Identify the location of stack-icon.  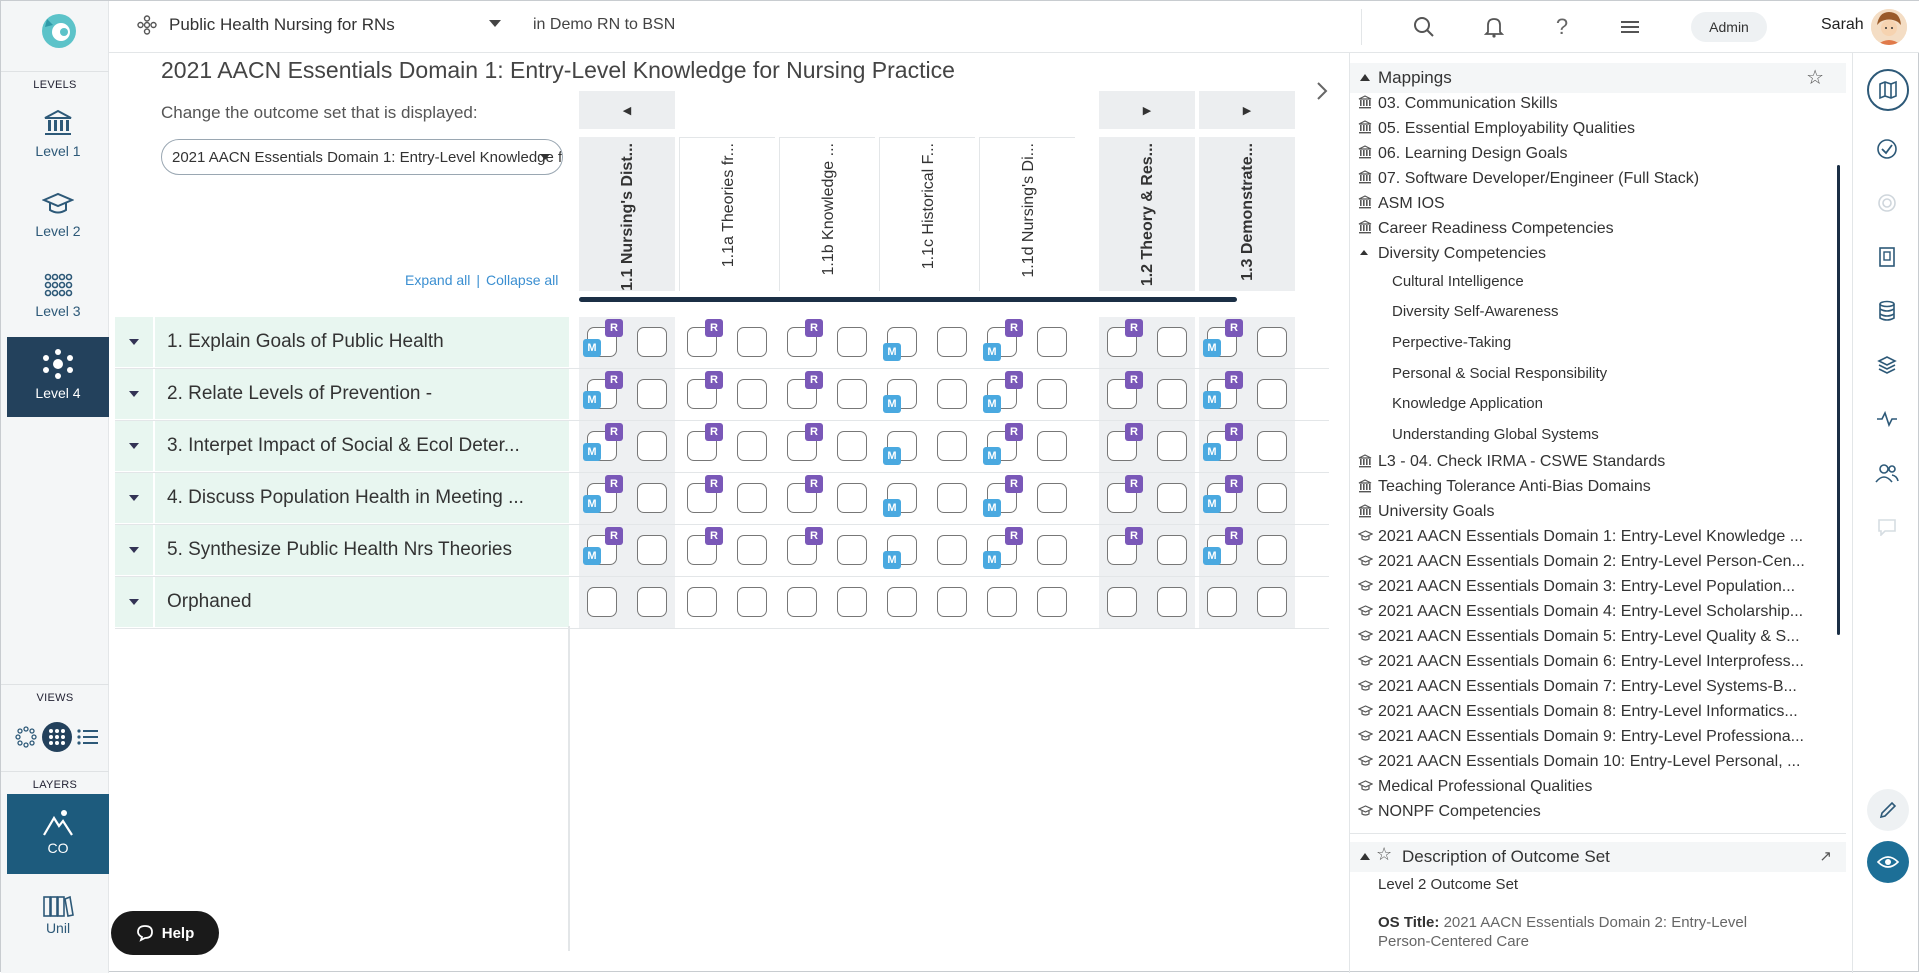
(1887, 365).